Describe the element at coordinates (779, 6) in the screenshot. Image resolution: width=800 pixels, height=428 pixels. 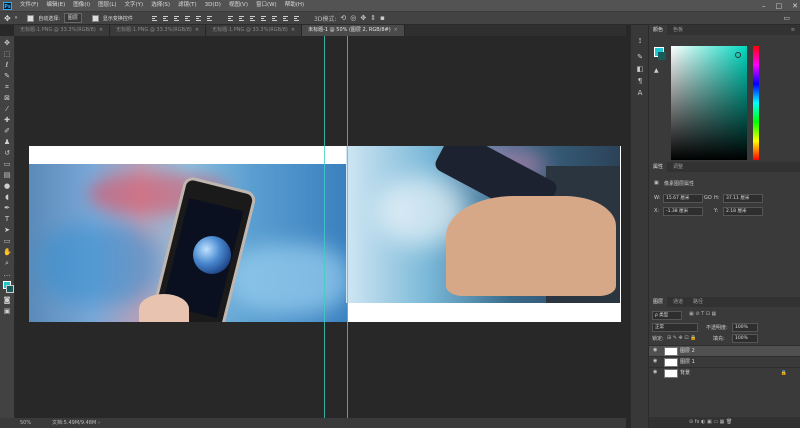
I see `maximize-button: □` at that location.